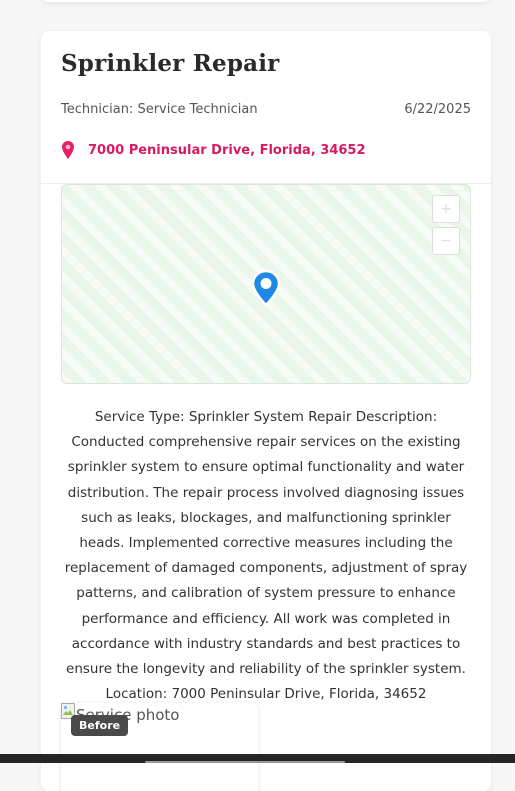 This screenshot has width=515, height=791. Describe the element at coordinates (100, 725) in the screenshot. I see `before-badge: Before` at that location.